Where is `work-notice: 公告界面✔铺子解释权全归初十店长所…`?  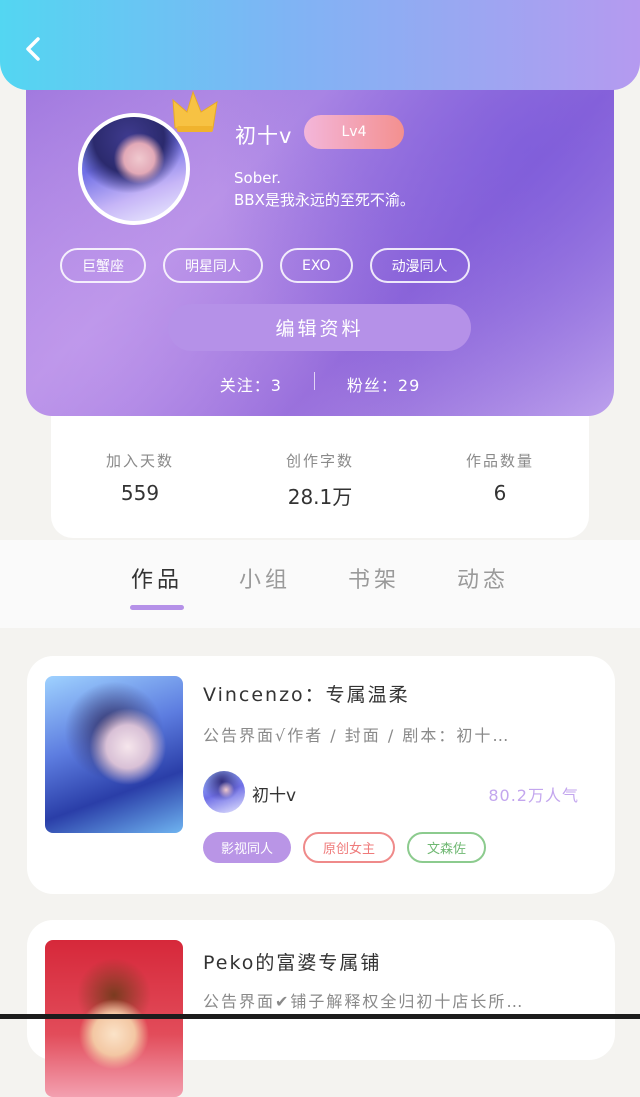 work-notice: 公告界面✔铺子解释权全归初十店长所… is located at coordinates (364, 1001).